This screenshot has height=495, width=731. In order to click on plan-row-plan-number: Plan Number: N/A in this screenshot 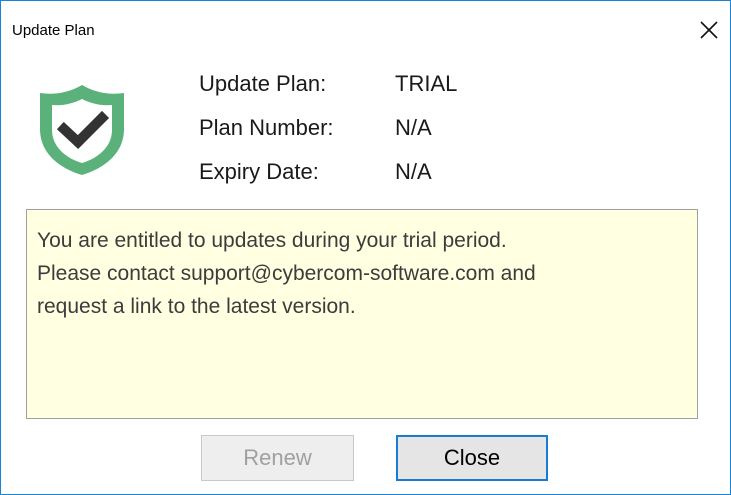, I will do `click(399, 130)`.